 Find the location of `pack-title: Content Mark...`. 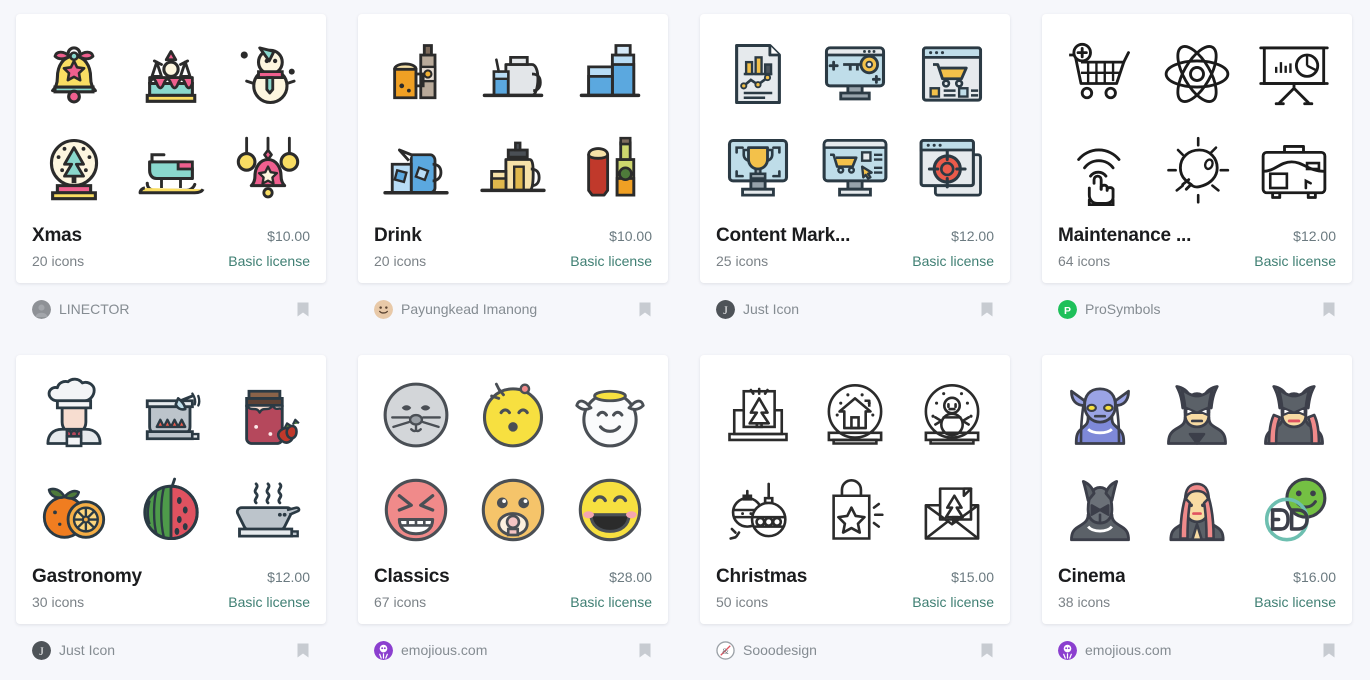

pack-title: Content Mark... is located at coordinates (783, 235).